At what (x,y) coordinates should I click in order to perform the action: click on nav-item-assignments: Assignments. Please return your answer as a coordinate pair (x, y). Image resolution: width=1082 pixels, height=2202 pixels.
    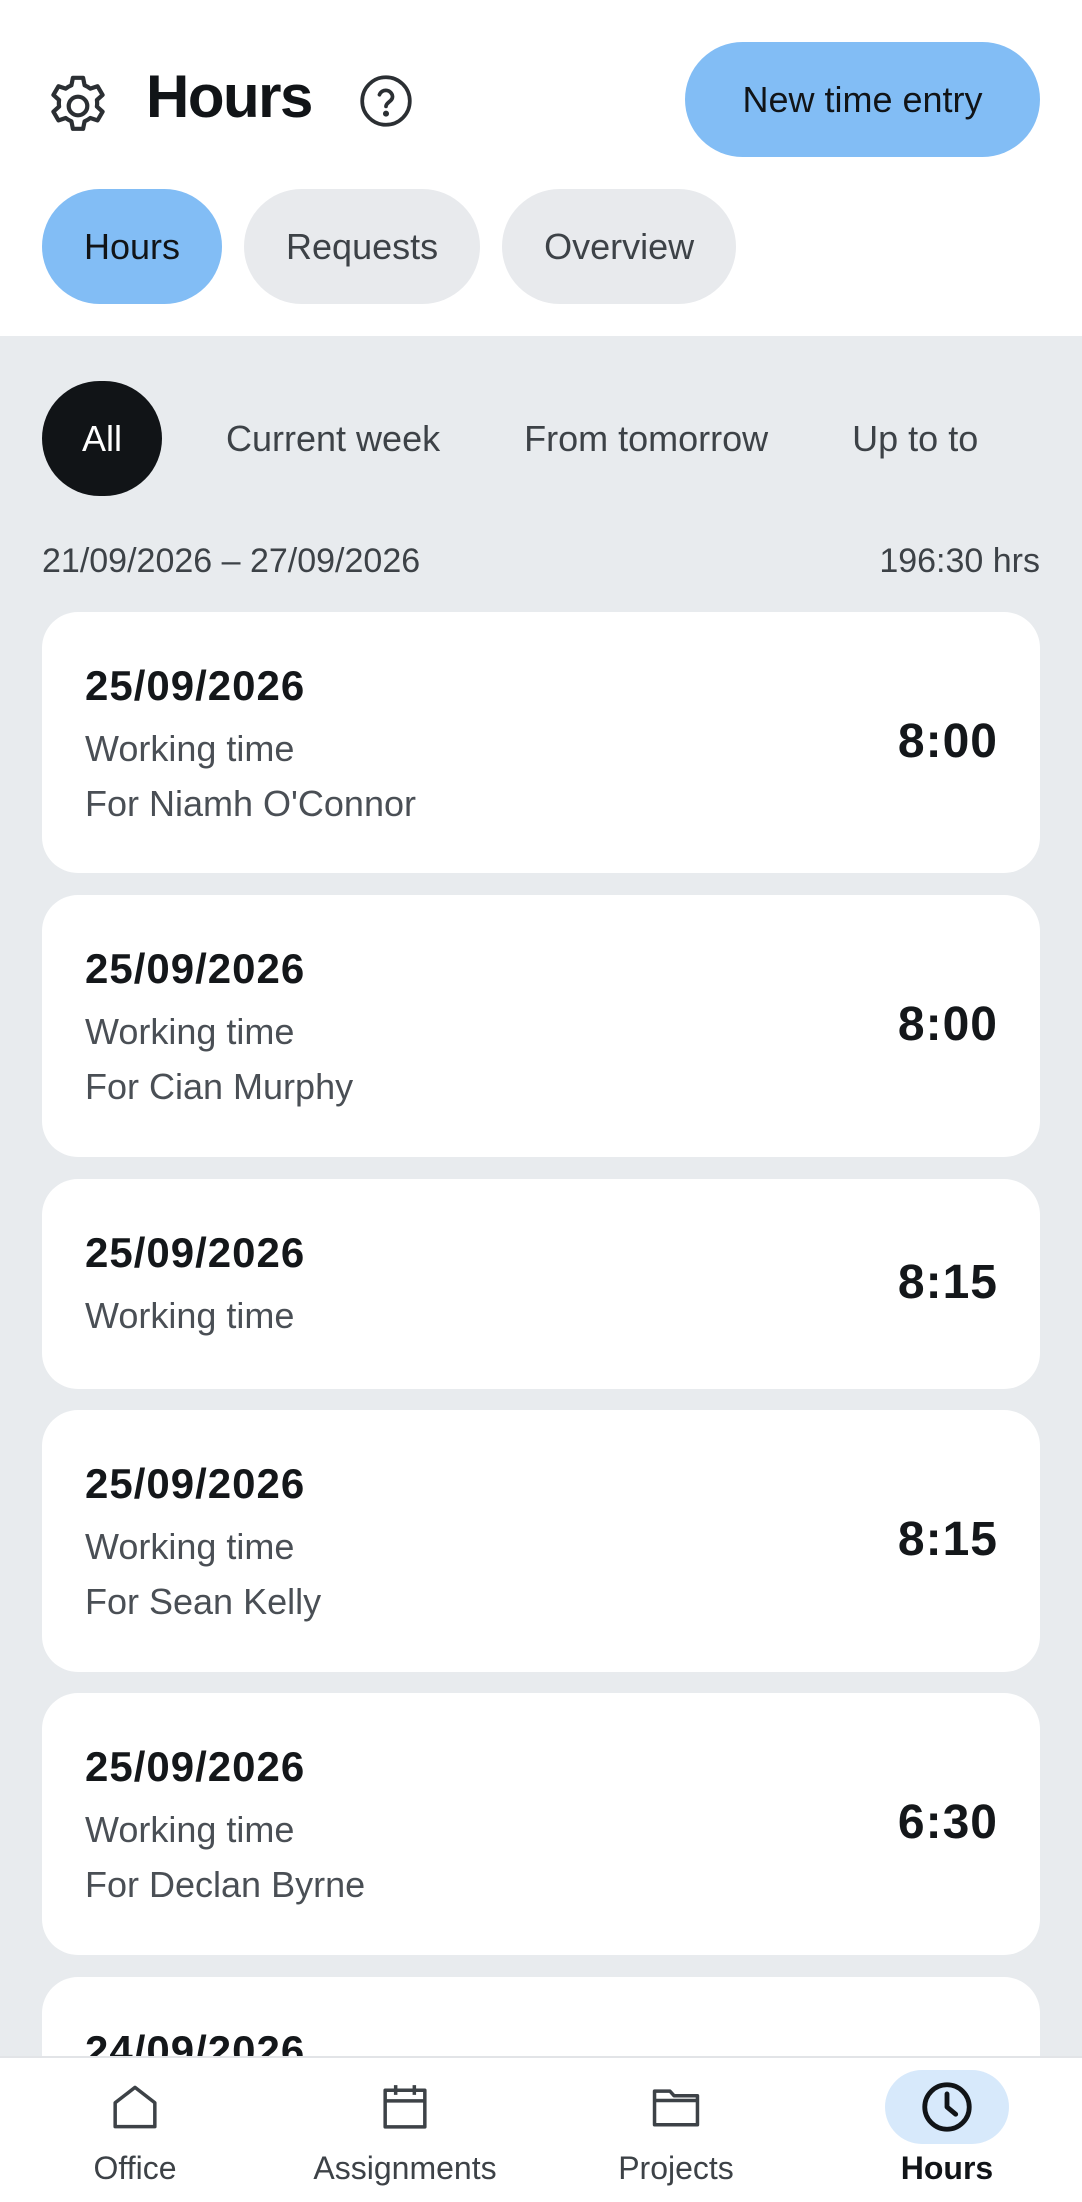
    Looking at the image, I should click on (405, 2130).